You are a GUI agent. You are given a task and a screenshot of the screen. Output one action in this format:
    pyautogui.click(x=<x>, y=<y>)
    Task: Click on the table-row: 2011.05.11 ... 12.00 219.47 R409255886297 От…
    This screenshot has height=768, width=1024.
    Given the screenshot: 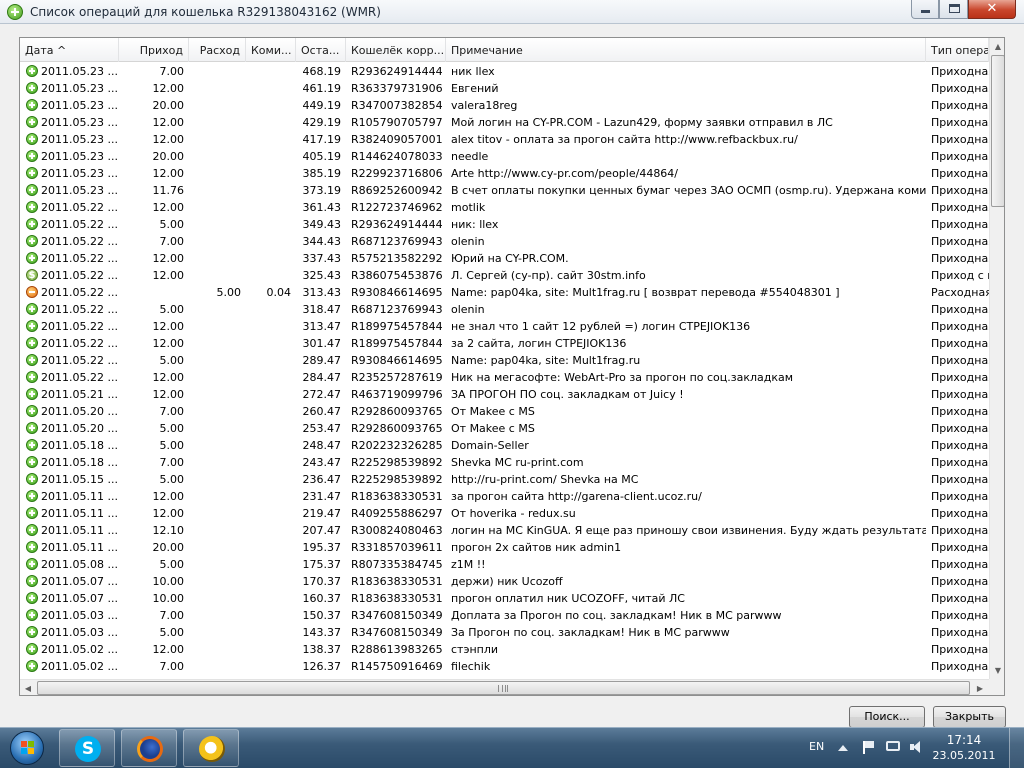 What is the action you would take?
    pyautogui.click(x=504, y=513)
    